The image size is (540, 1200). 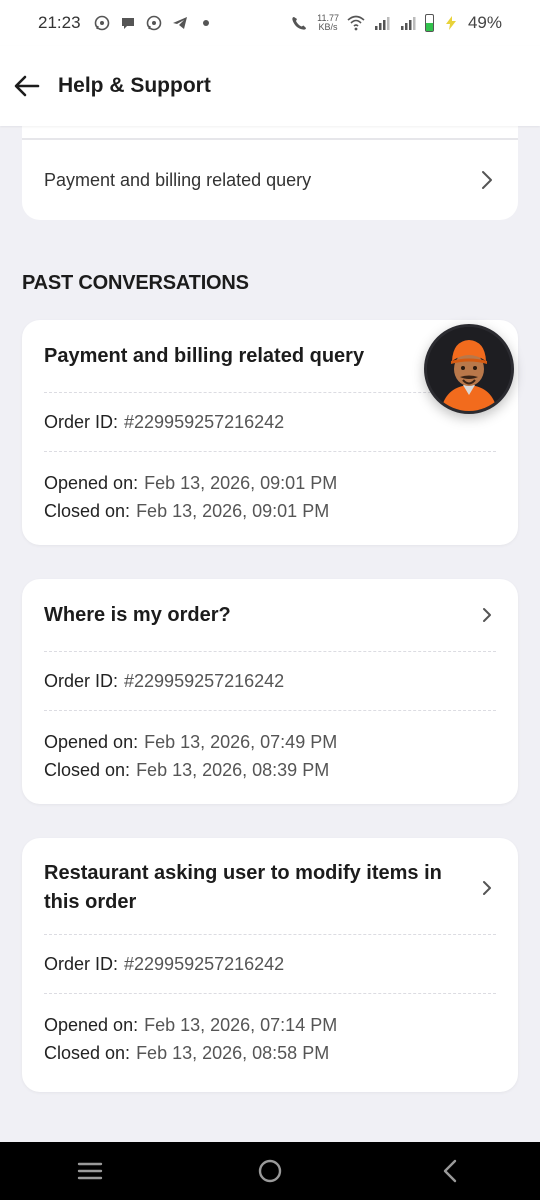 I want to click on battery-icon, so click(x=429, y=23).